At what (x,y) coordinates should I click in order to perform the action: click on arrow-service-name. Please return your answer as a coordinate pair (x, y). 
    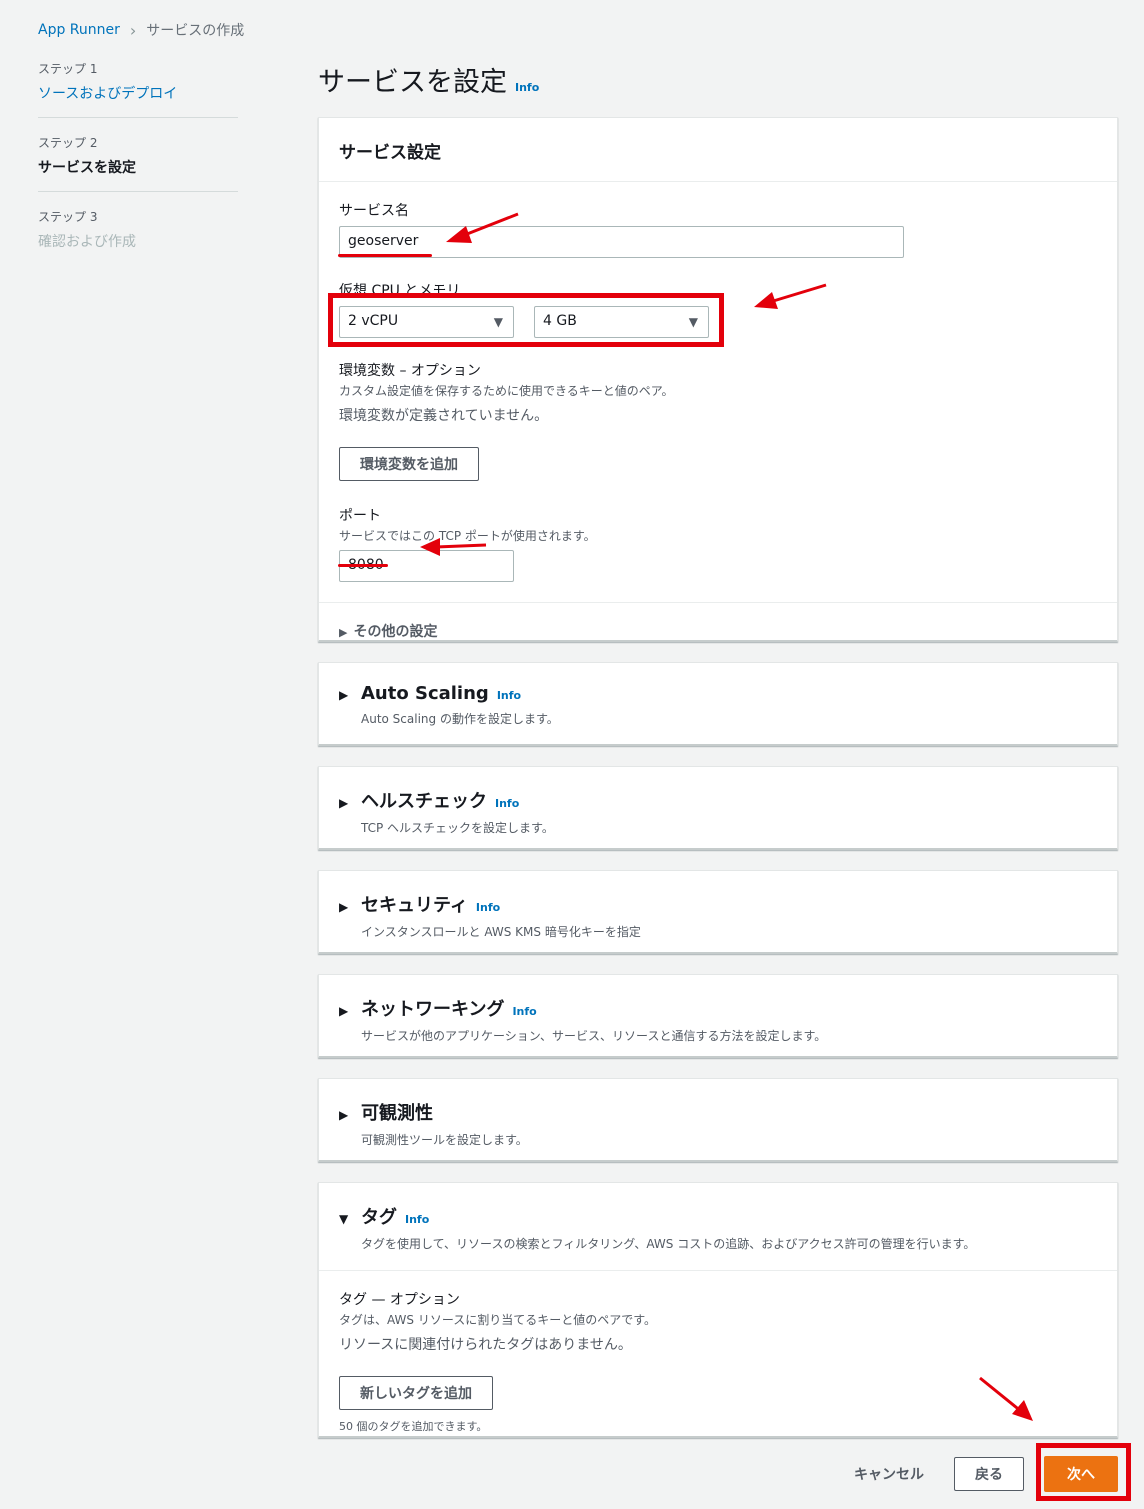
    Looking at the image, I should click on (490, 225).